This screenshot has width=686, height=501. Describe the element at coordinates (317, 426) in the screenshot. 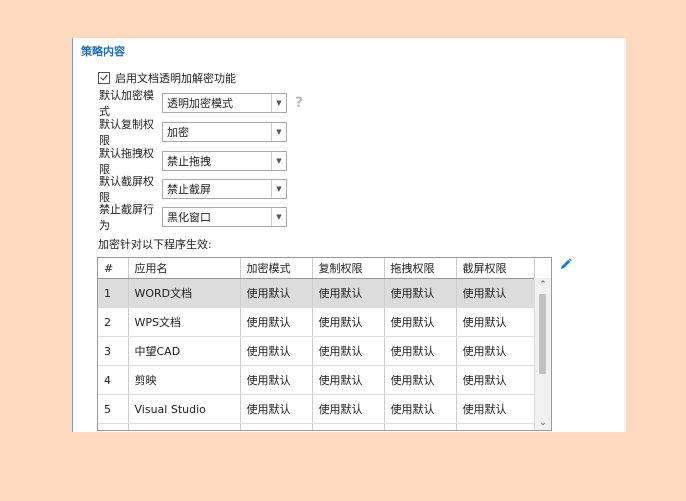

I see `table-row` at that location.